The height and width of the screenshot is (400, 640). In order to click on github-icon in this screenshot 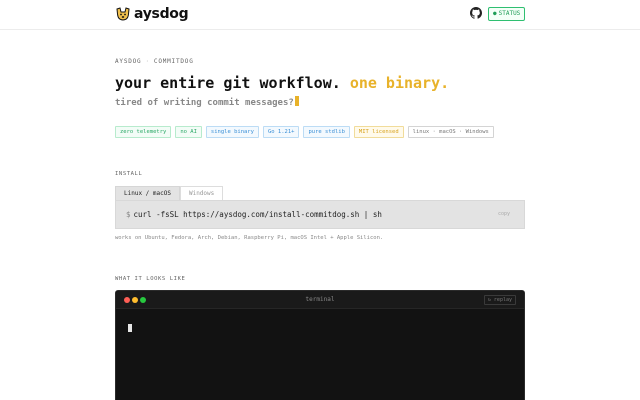, I will do `click(476, 13)`.